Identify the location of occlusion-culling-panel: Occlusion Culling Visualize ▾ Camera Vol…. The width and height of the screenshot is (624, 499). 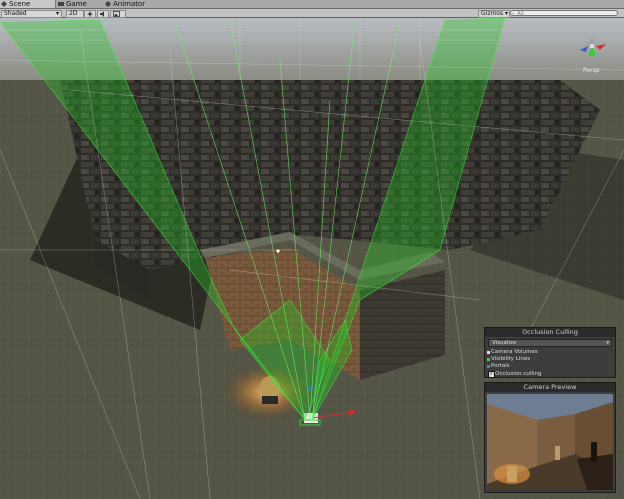
(550, 352).